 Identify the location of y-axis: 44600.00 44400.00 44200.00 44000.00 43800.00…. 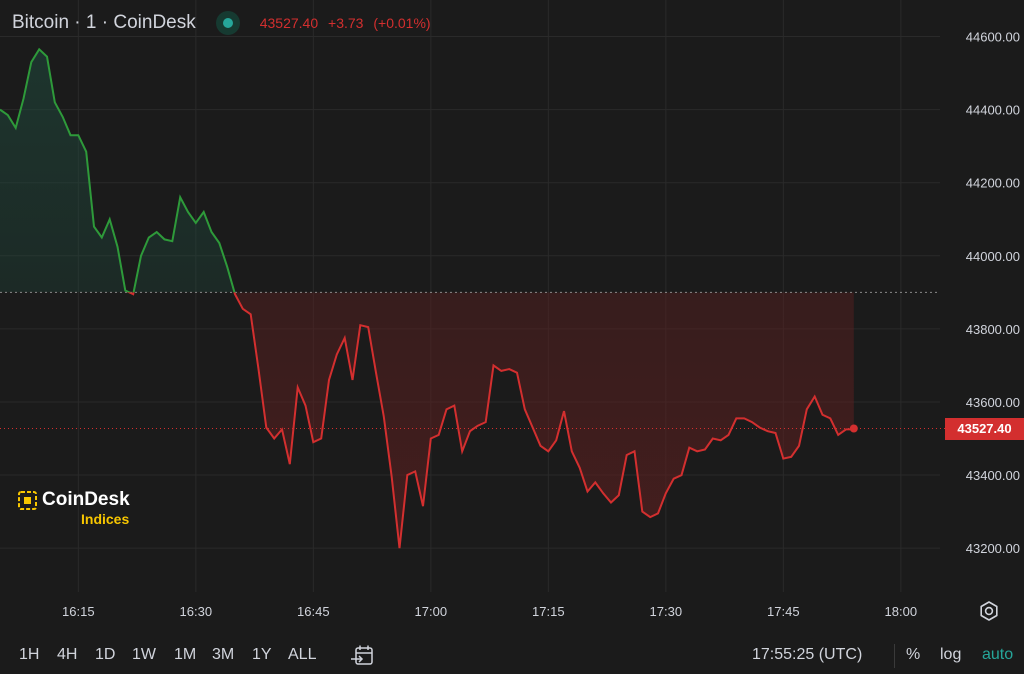
(993, 293).